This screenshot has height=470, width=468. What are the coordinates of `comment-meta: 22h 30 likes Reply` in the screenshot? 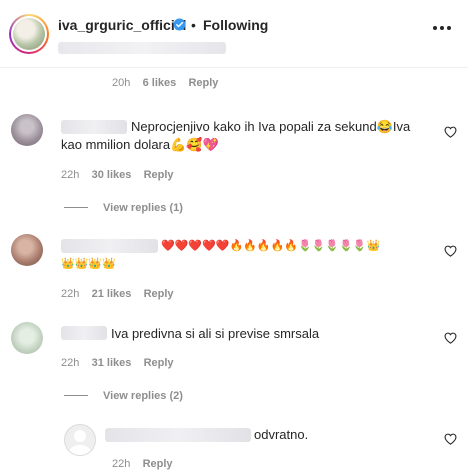 It's located at (117, 175).